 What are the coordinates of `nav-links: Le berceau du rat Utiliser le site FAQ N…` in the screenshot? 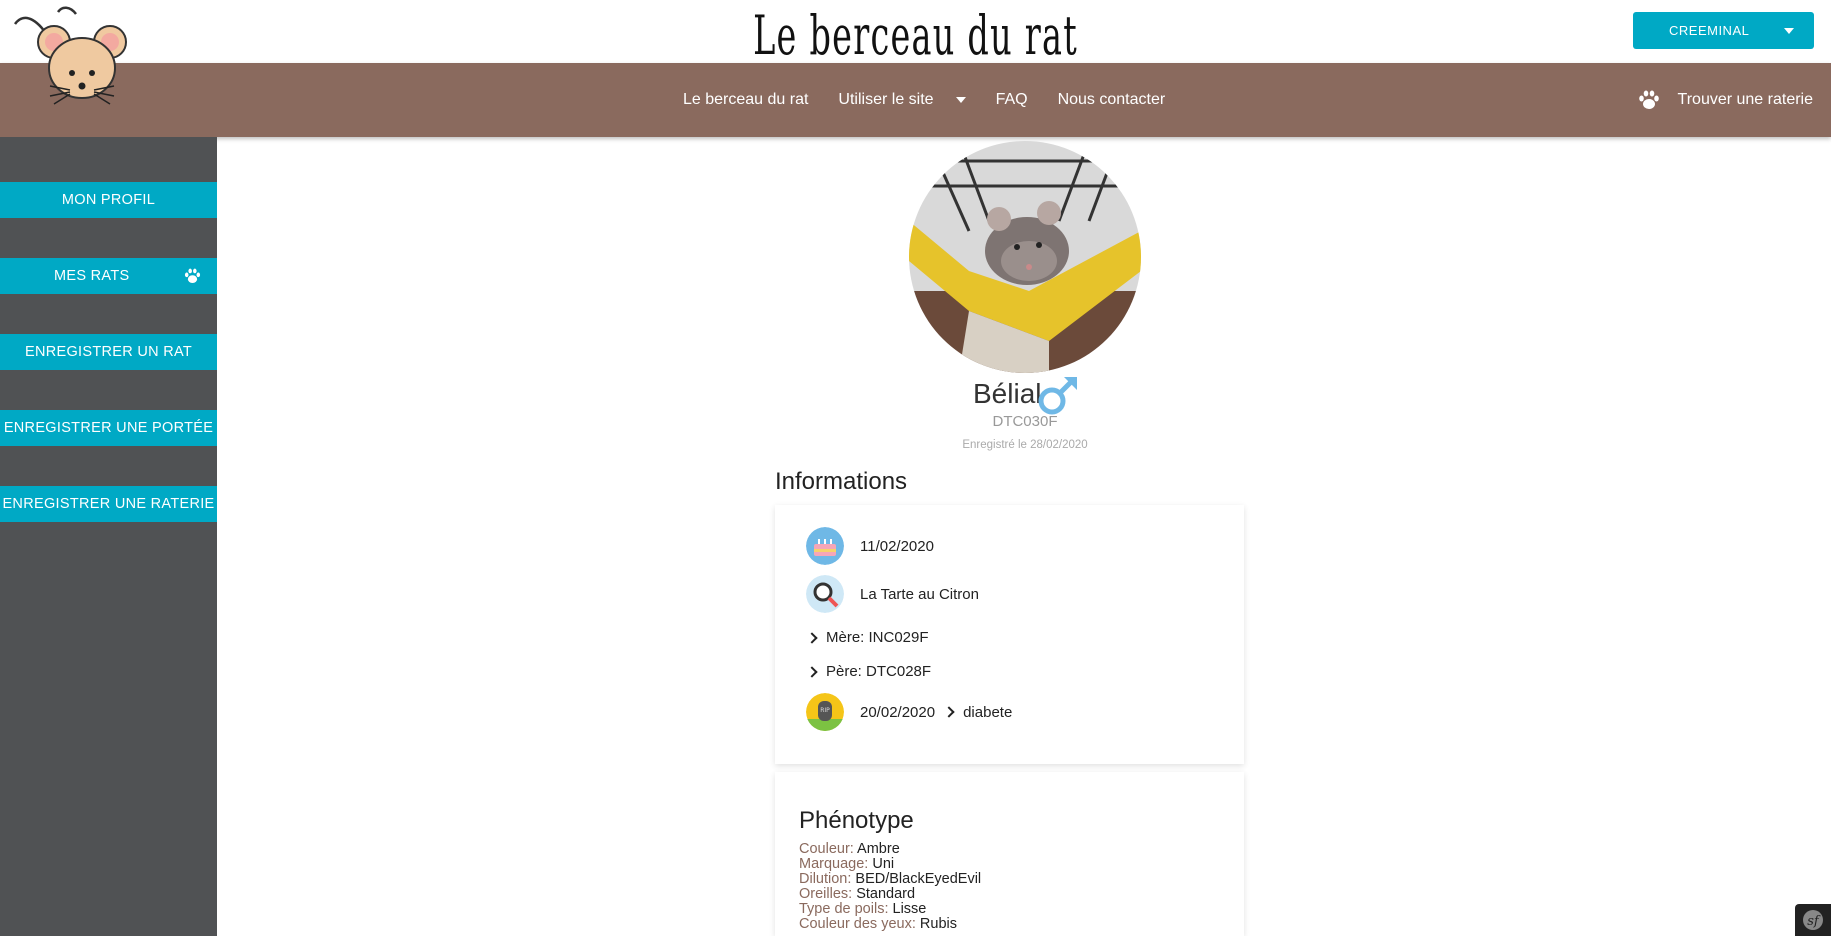 It's located at (939, 100).